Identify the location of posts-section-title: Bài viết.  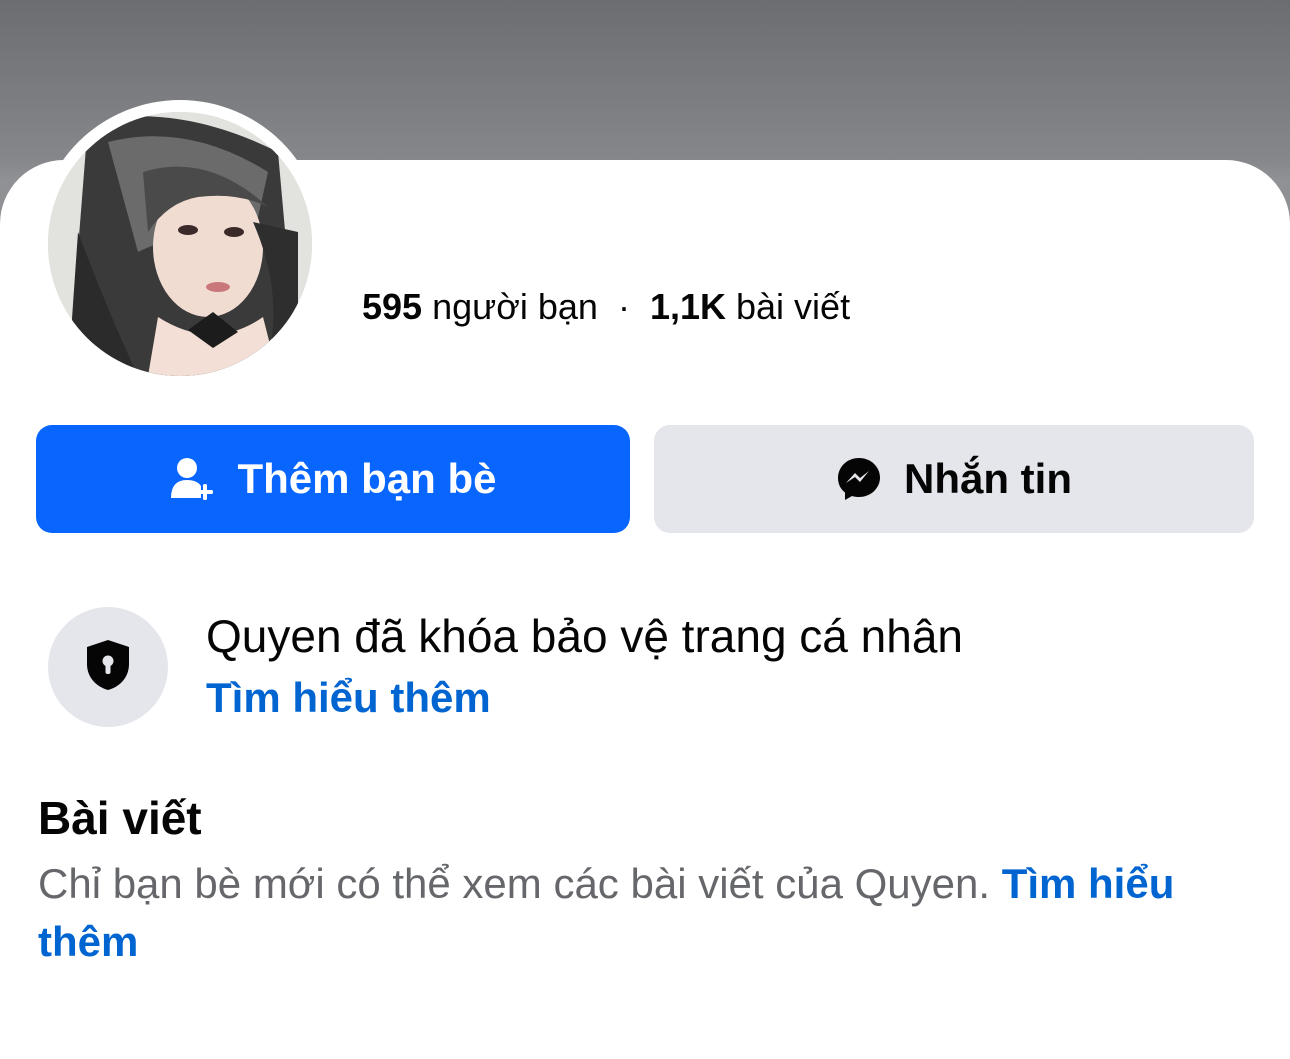
(120, 818).